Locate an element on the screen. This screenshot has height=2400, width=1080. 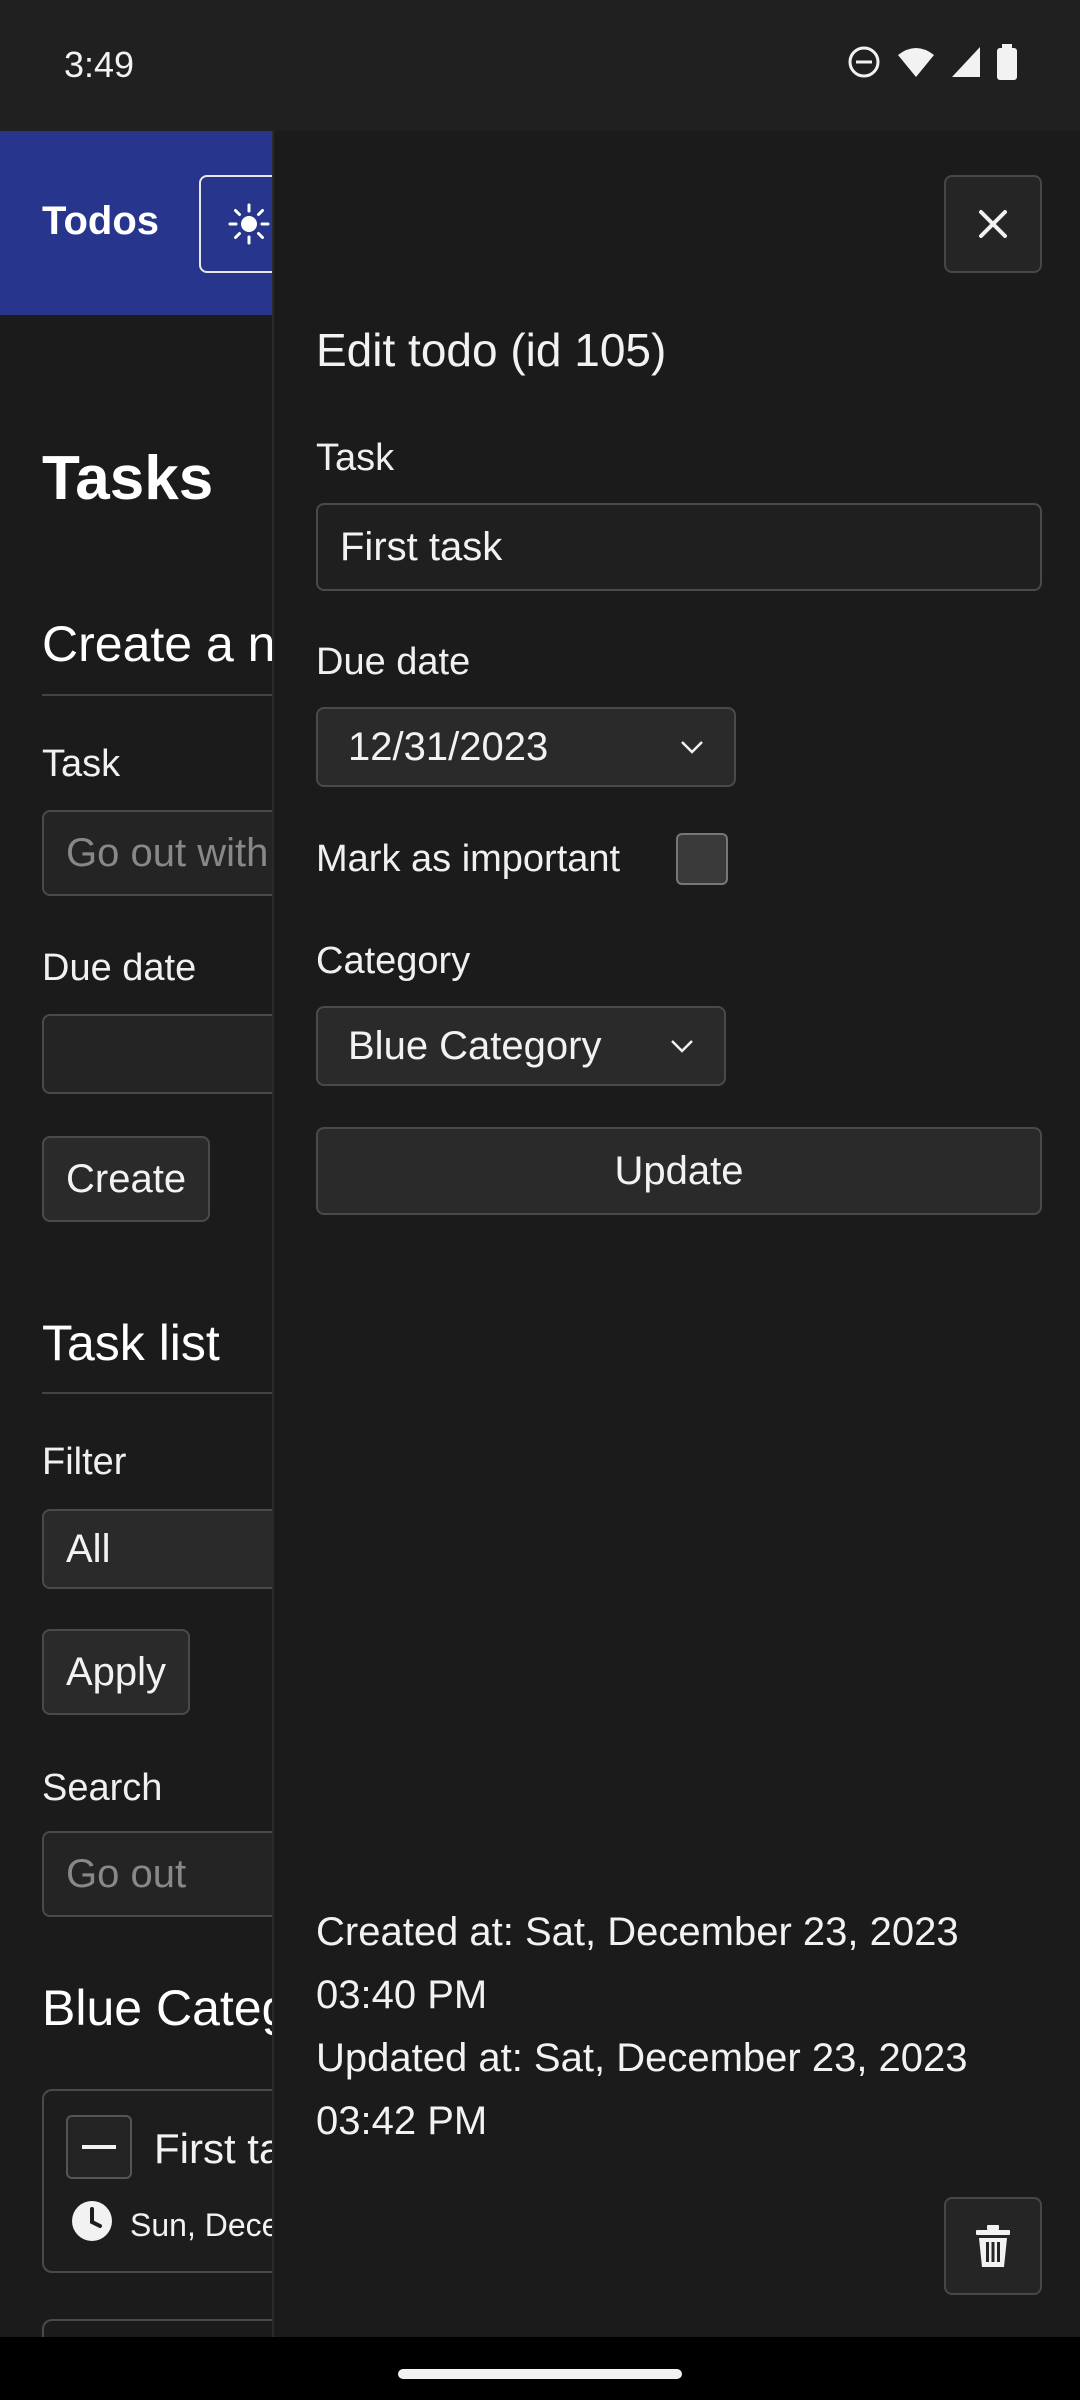
close-button is located at coordinates (993, 224).